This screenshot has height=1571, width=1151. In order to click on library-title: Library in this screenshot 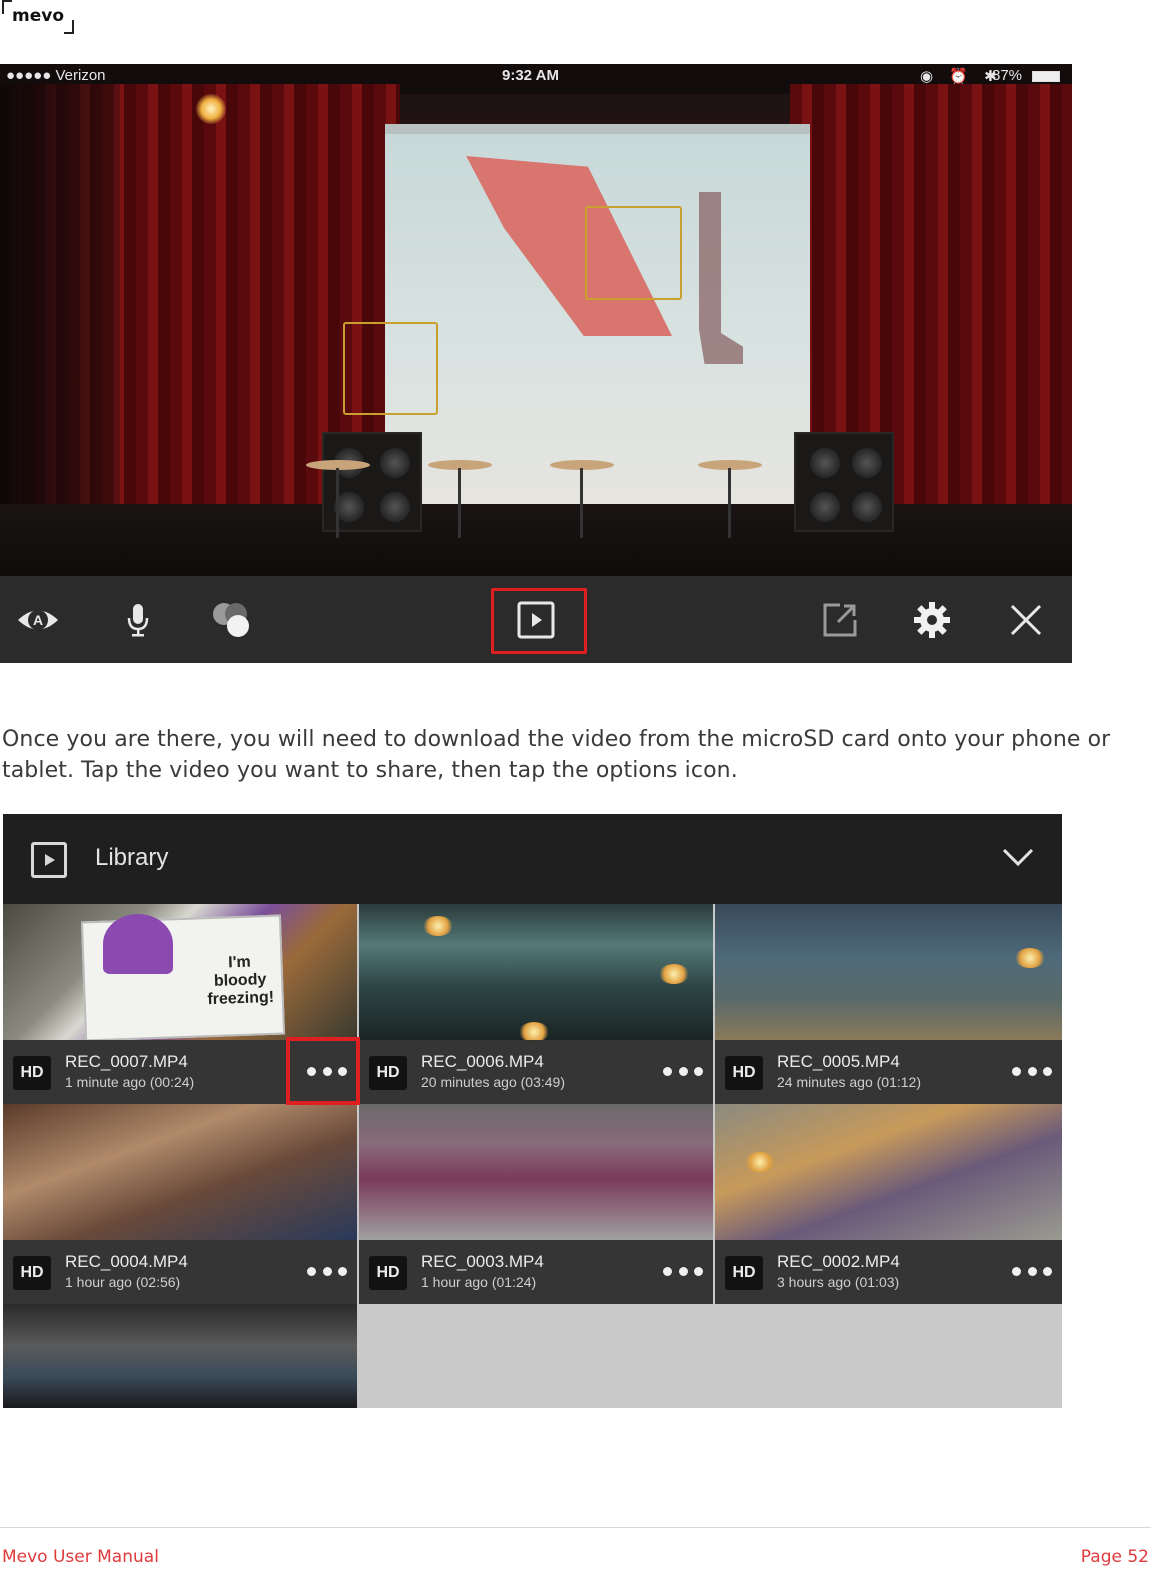, I will do `click(132, 857)`.